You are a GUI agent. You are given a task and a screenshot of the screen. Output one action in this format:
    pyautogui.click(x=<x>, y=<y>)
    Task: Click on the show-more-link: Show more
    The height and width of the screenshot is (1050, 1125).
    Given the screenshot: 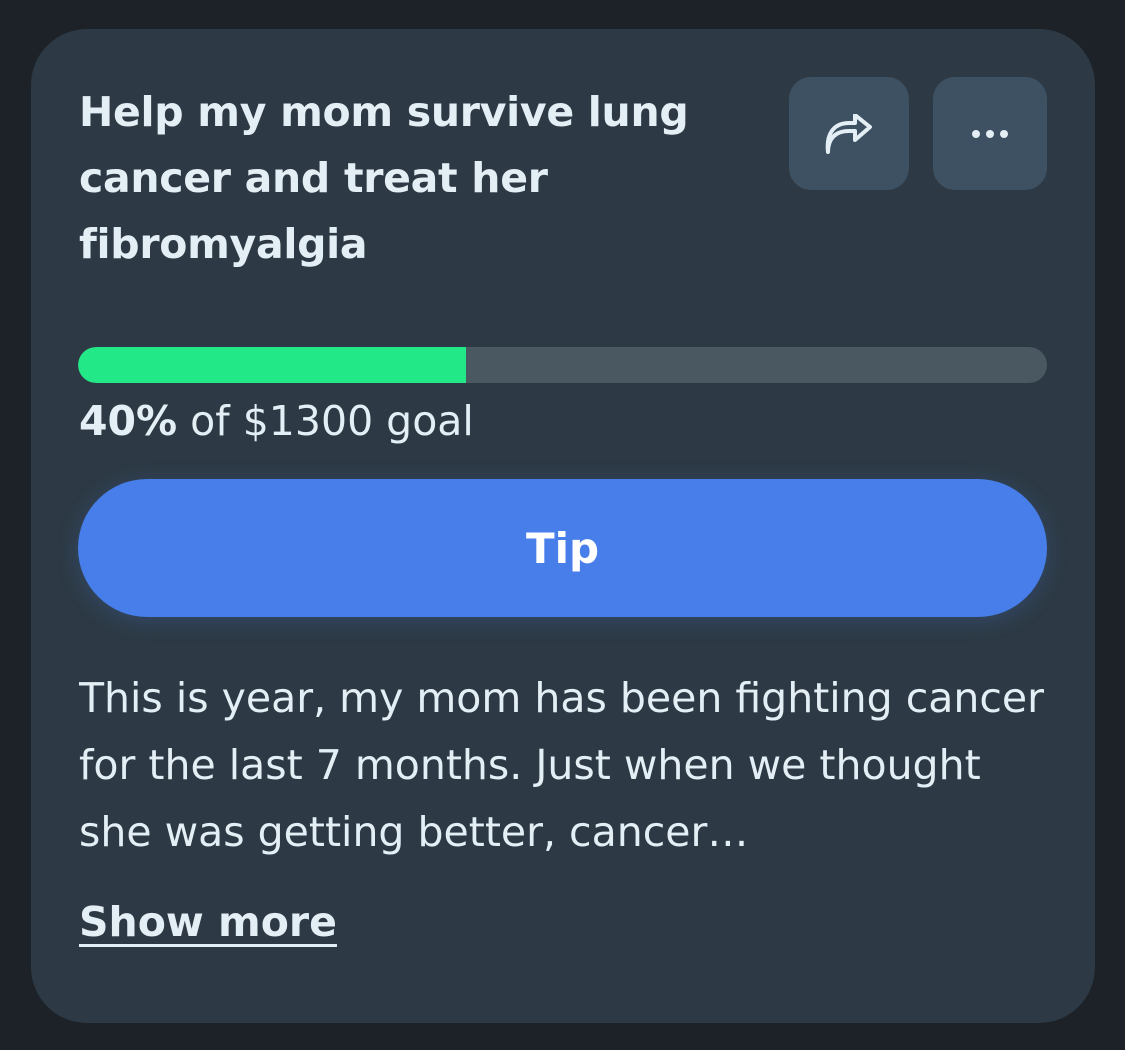 What is the action you would take?
    pyautogui.click(x=208, y=922)
    